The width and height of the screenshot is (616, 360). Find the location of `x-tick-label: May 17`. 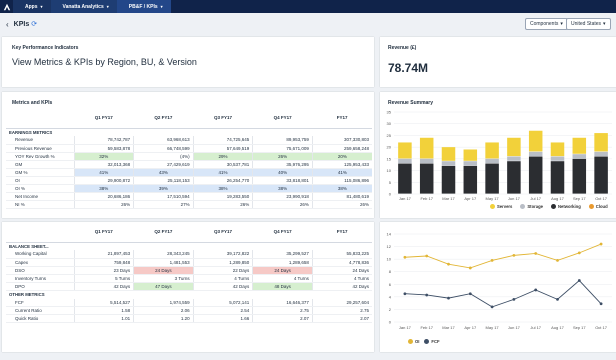

x-tick-label: May 17 is located at coordinates (493, 198).